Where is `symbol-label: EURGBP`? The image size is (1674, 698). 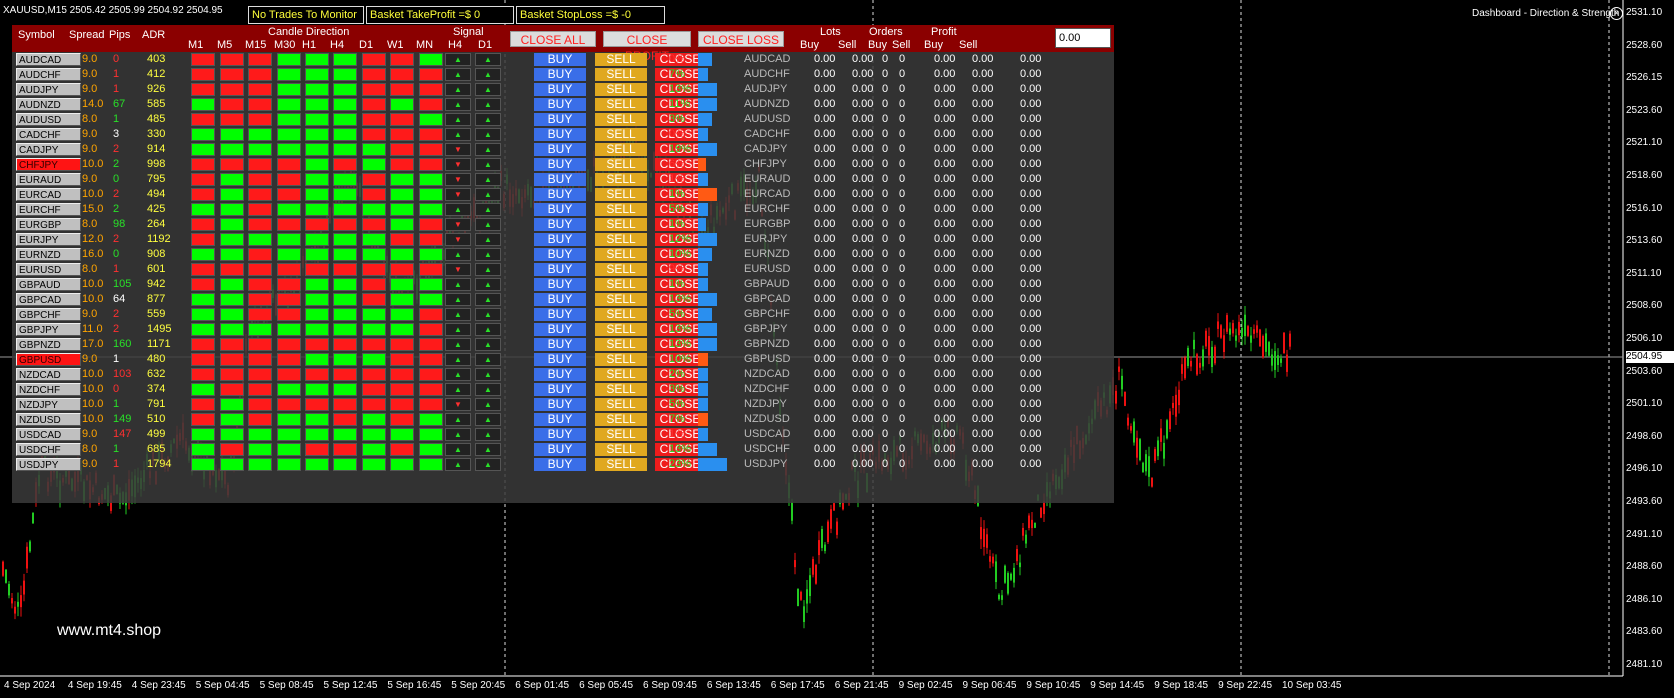 symbol-label: EURGBP is located at coordinates (48, 224).